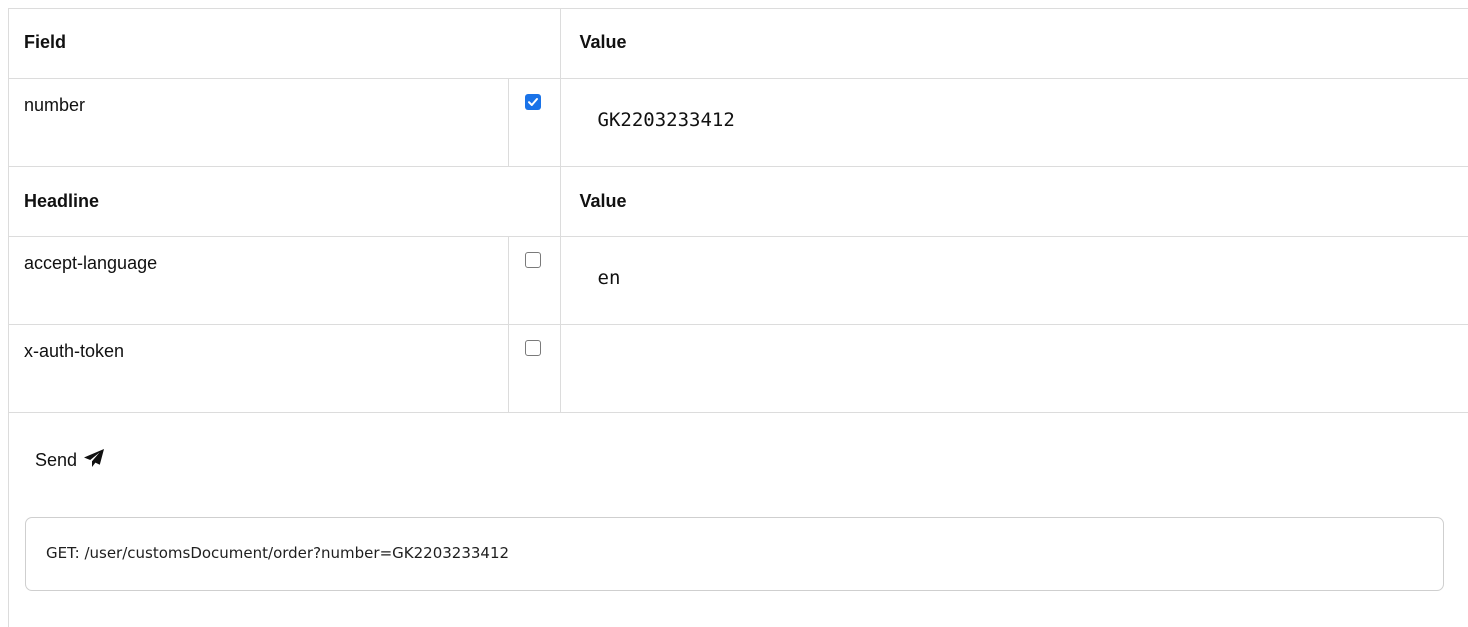 Image resolution: width=1468 pixels, height=627 pixels. I want to click on param-value: GK2203233412, so click(1013, 122).